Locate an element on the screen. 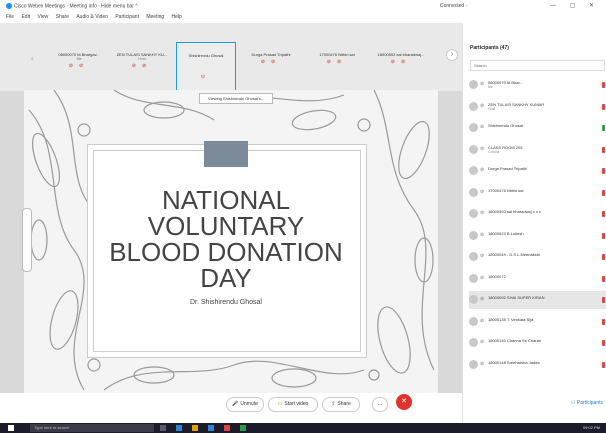 The width and height of the screenshot is (606, 433). menu-participant: Participant is located at coordinates (127, 17).